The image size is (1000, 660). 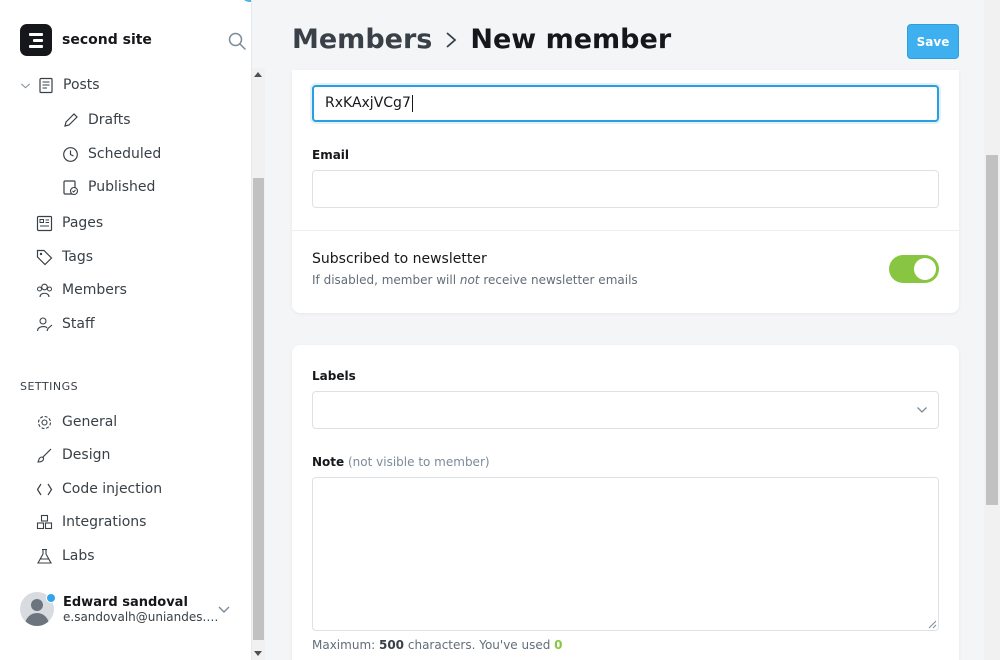 I want to click on nav-code-injection: Code injection, so click(x=99, y=489).